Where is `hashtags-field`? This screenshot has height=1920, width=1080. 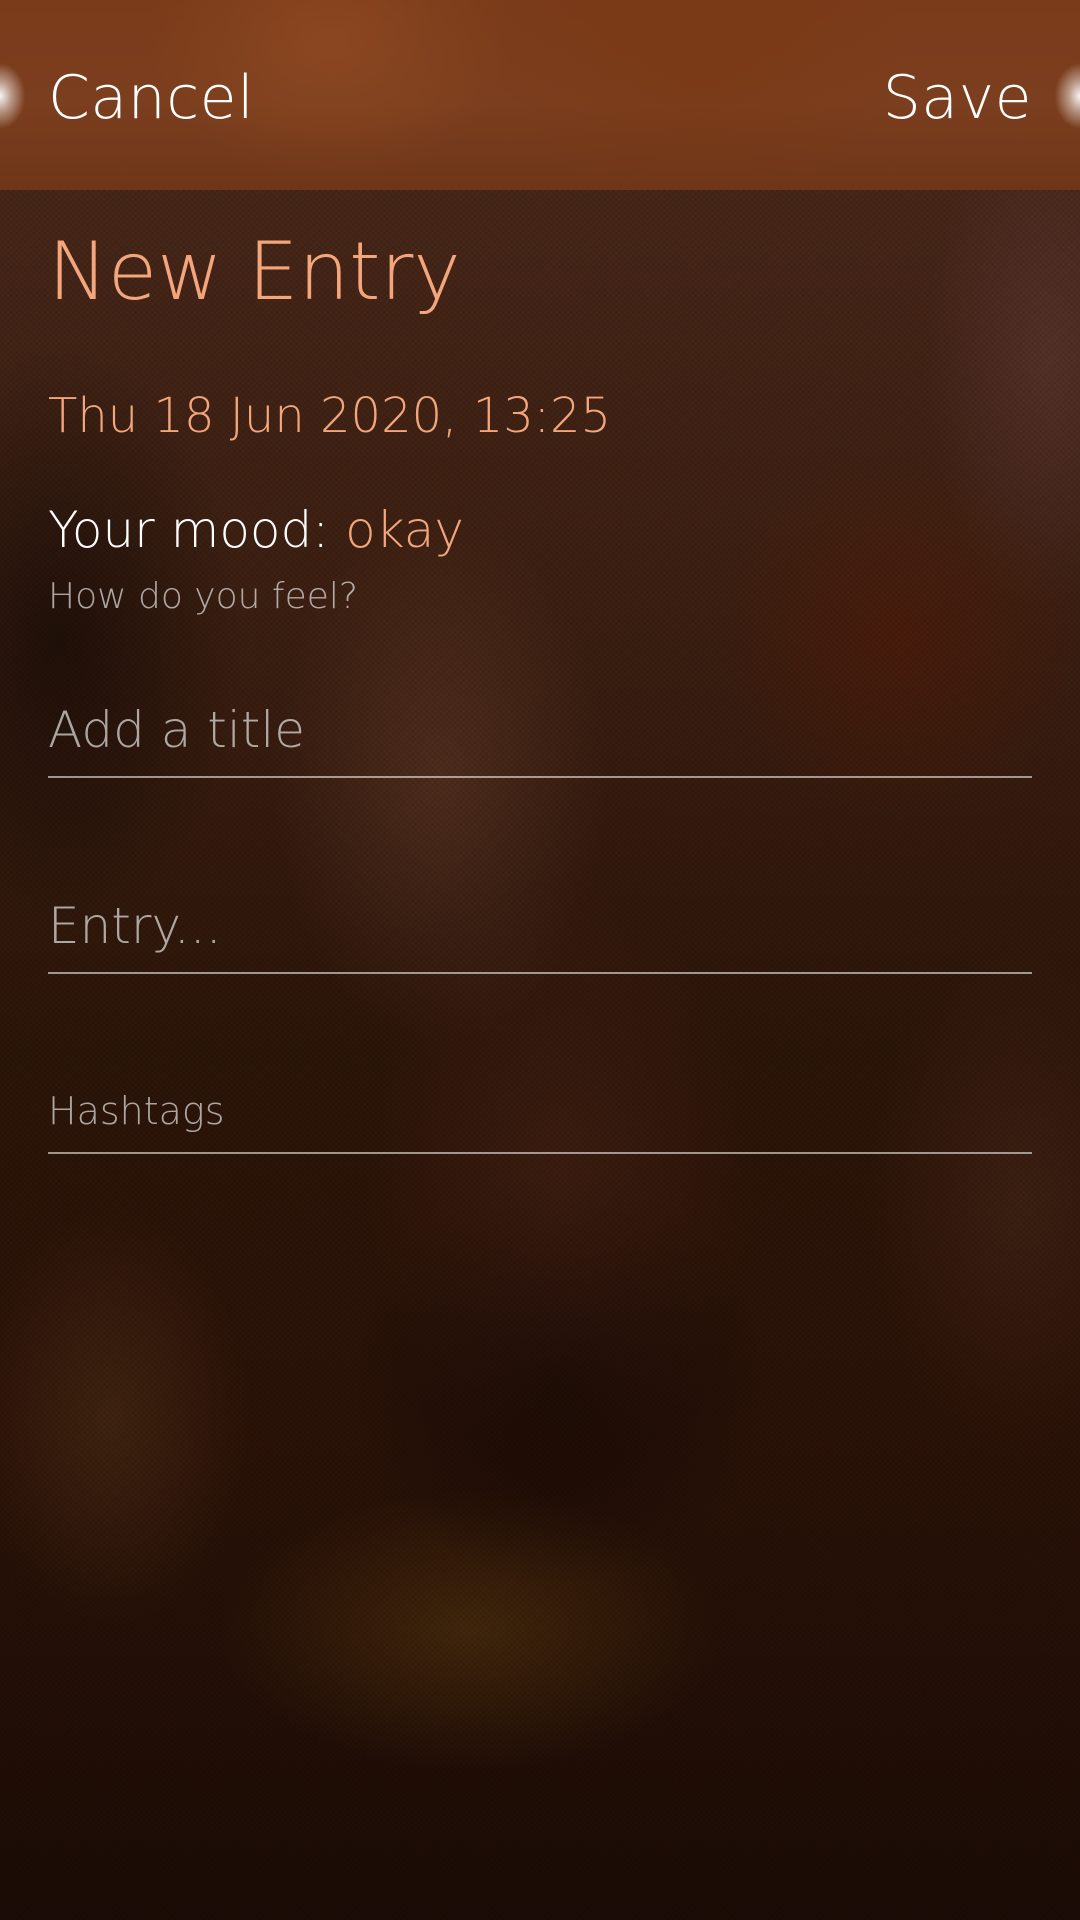
hashtags-field is located at coordinates (540, 1114).